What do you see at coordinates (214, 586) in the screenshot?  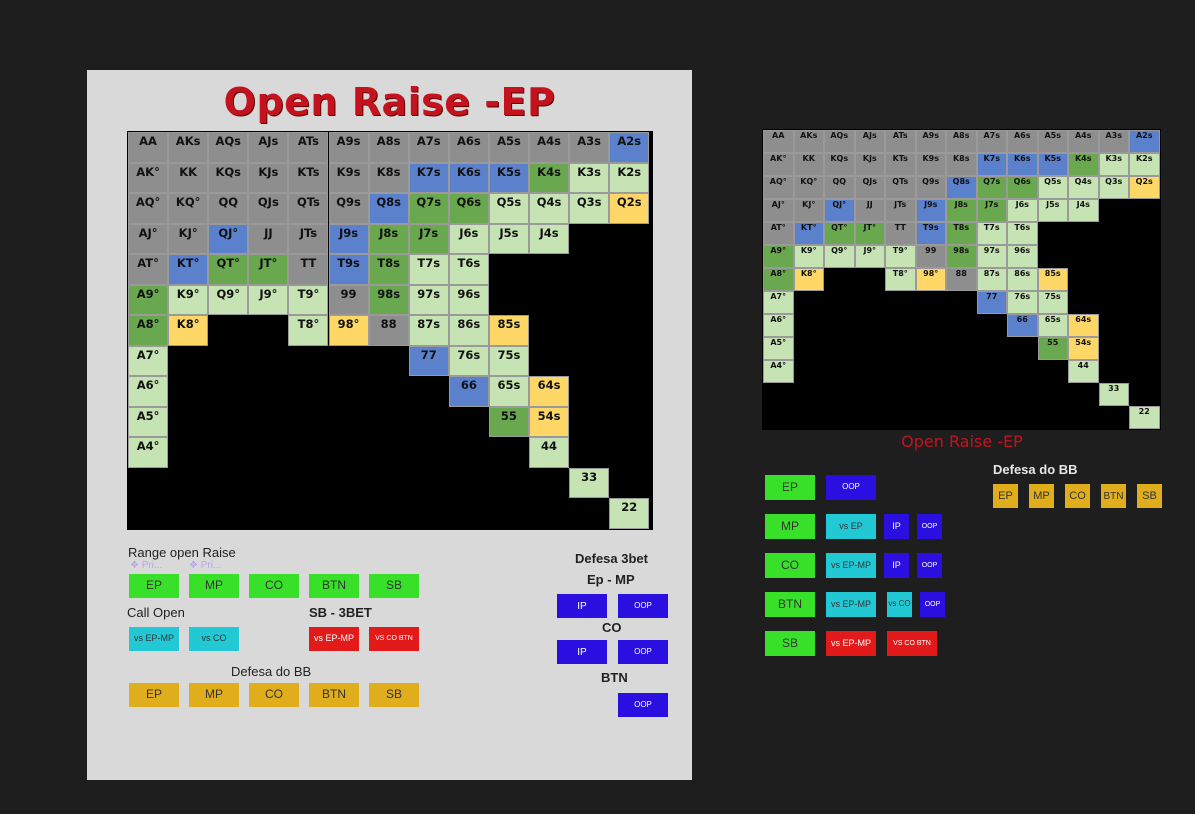 I see `range-mp-button: MP` at bounding box center [214, 586].